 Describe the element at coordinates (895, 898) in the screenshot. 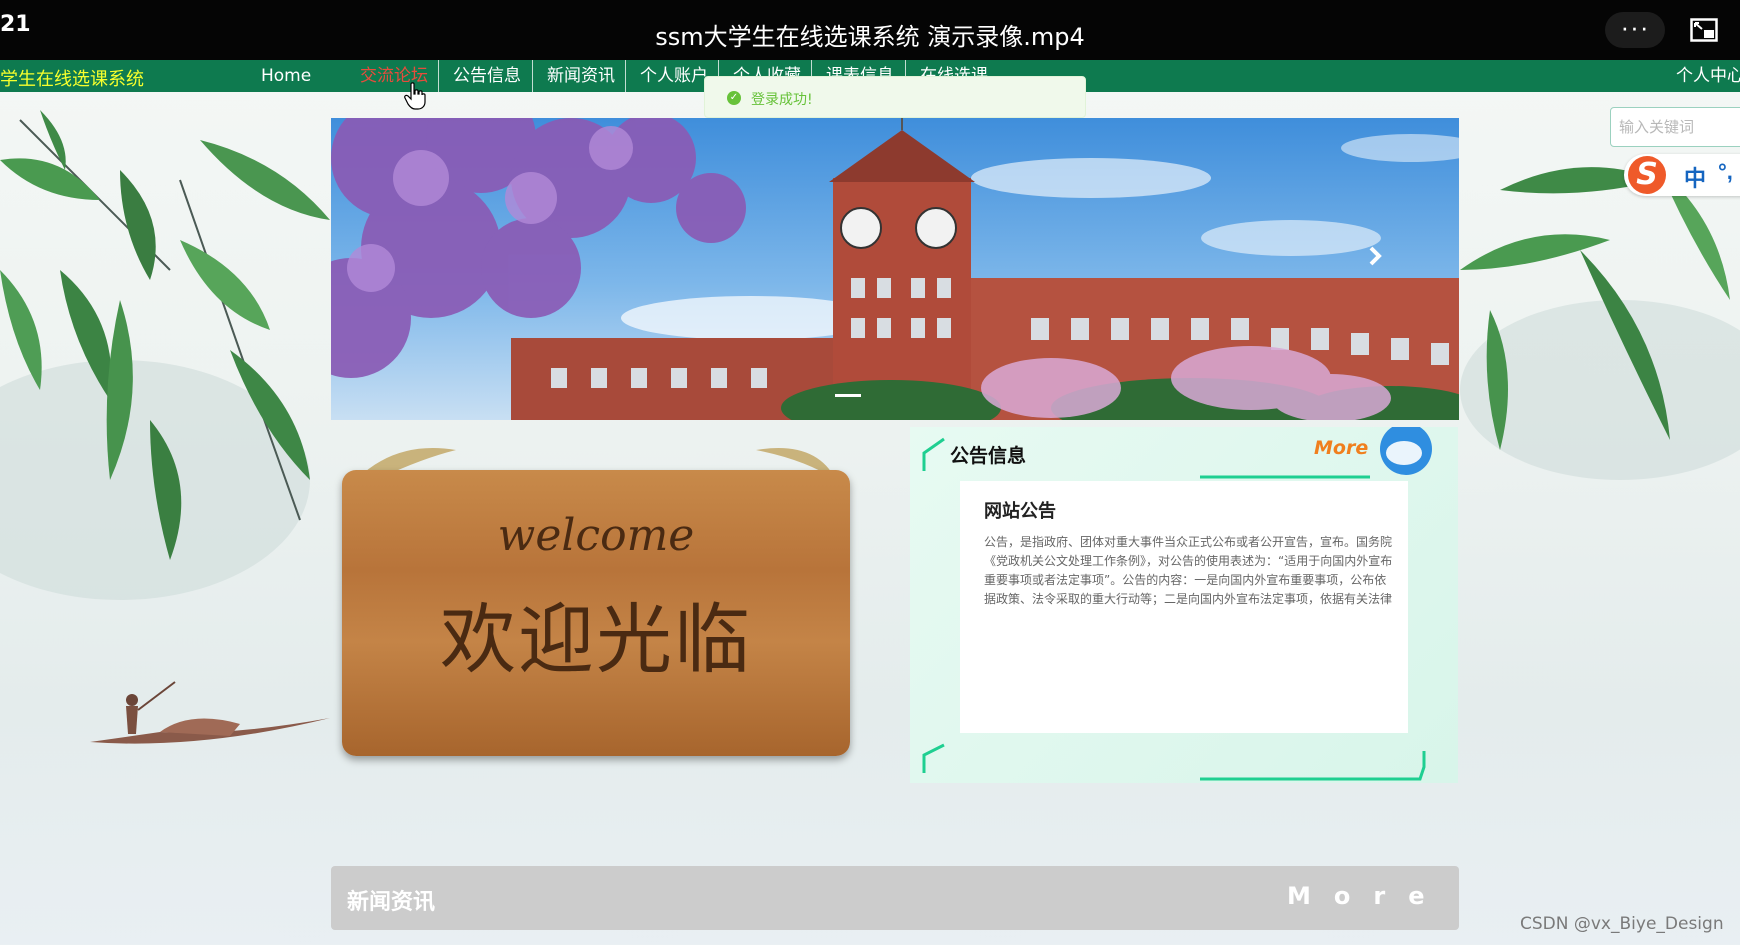

I see `news-section-header: 新闻资讯 More` at that location.